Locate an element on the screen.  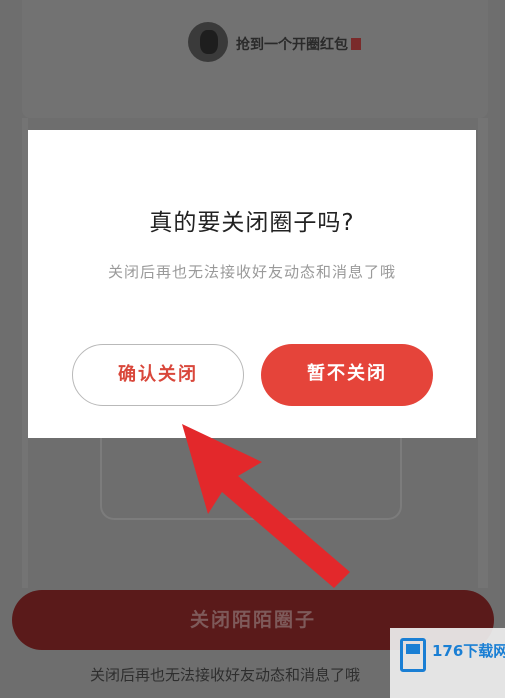
avatar is located at coordinates (208, 42).